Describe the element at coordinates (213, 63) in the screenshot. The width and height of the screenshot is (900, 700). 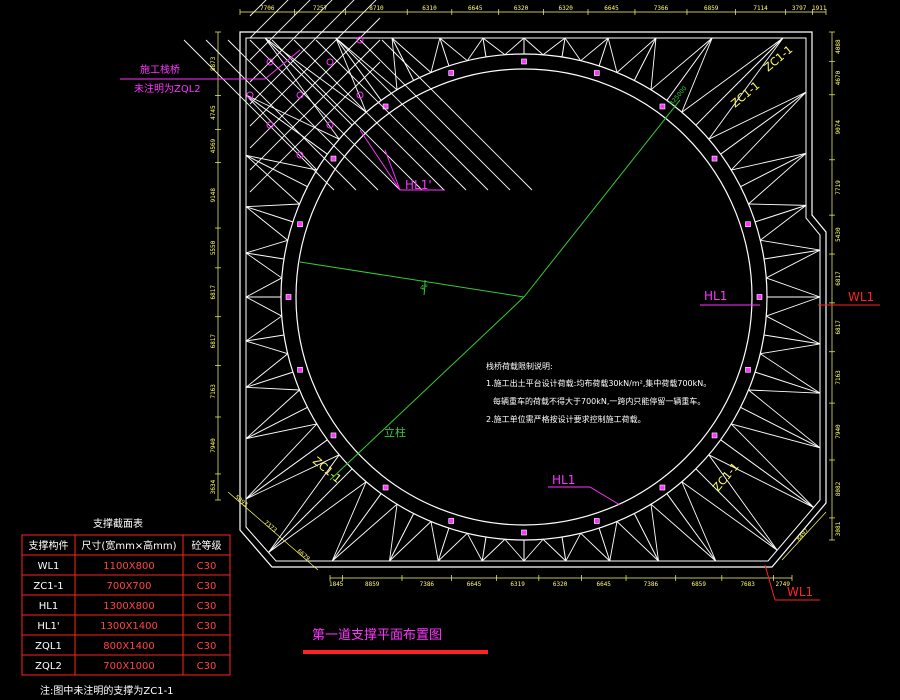
I see `dimension-text: 8873` at that location.